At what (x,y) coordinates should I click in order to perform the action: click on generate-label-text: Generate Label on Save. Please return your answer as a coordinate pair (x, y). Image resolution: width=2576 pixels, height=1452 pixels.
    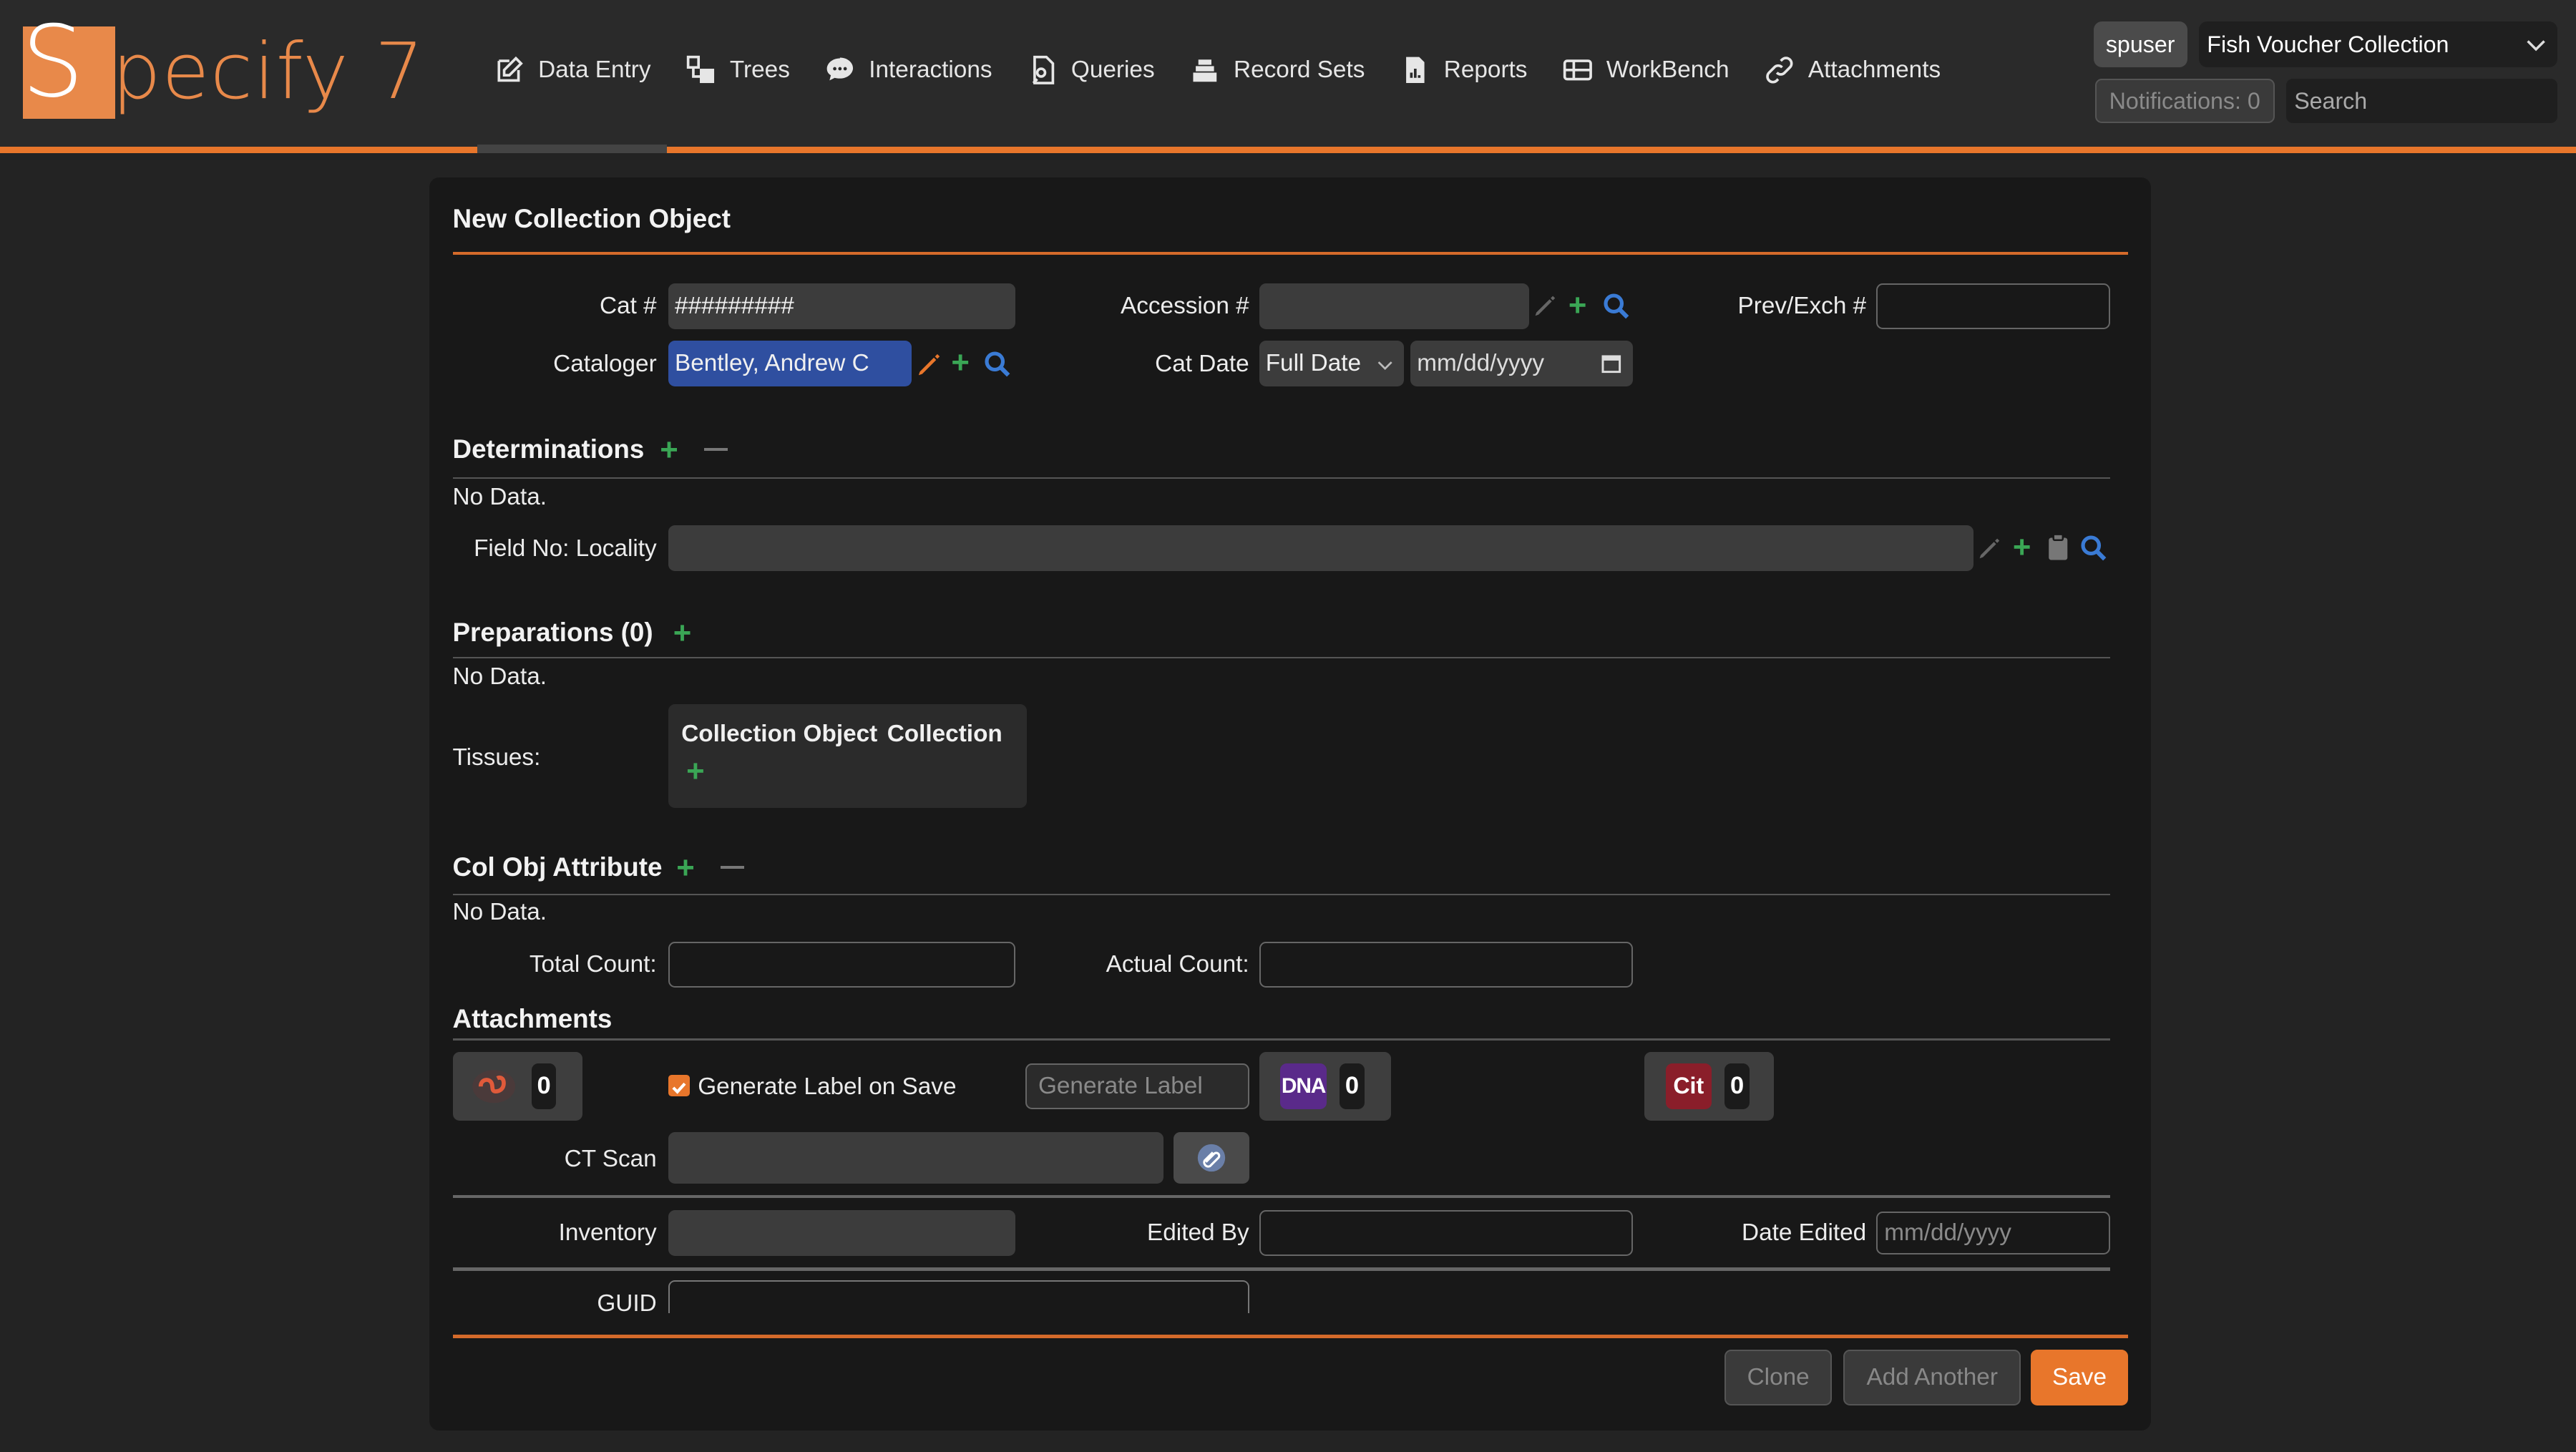
    Looking at the image, I should click on (827, 1087).